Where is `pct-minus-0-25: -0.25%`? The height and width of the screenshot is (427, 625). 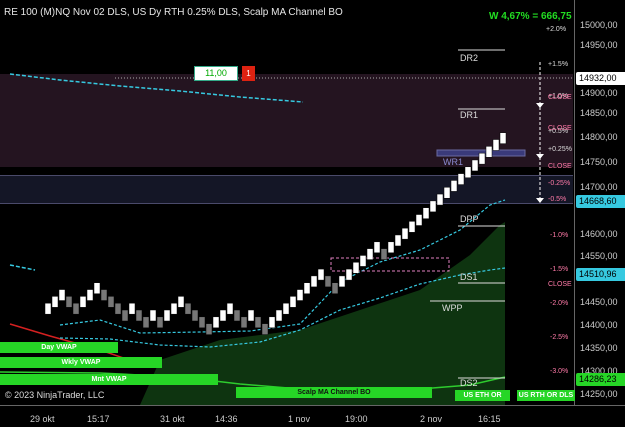 pct-minus-0-25: -0.25% is located at coordinates (559, 183).